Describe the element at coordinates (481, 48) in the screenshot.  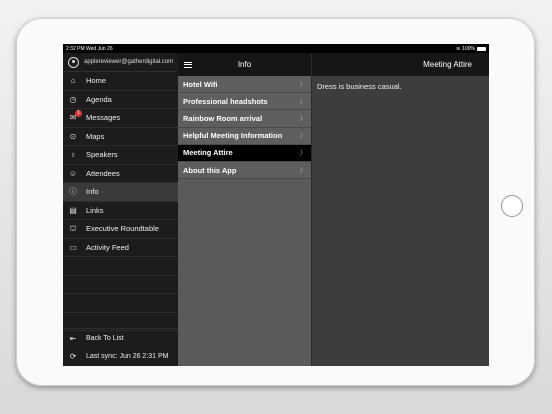
I see `battery-icon` at that location.